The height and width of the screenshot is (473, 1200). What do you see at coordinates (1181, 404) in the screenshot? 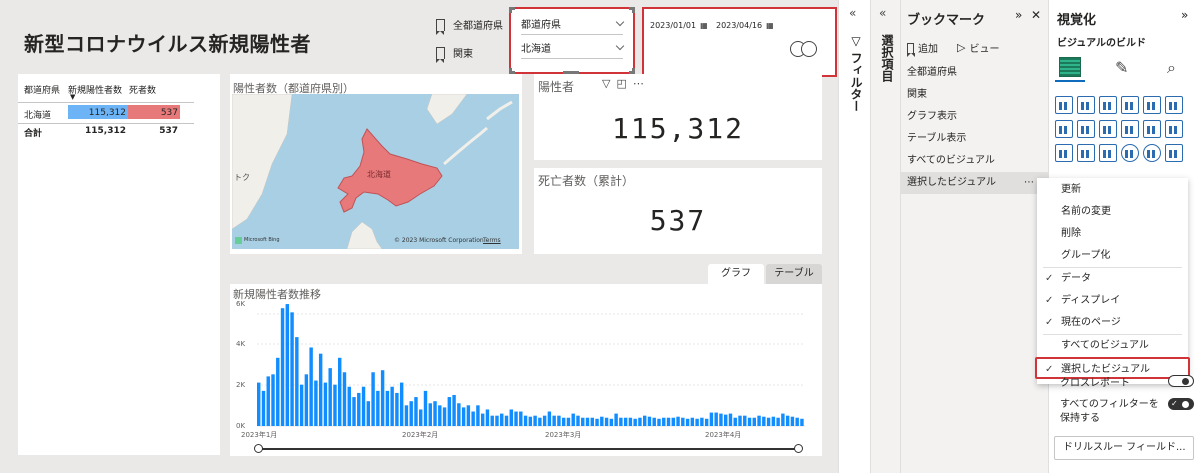
I see `keep-filters-toggle: ✓` at bounding box center [1181, 404].